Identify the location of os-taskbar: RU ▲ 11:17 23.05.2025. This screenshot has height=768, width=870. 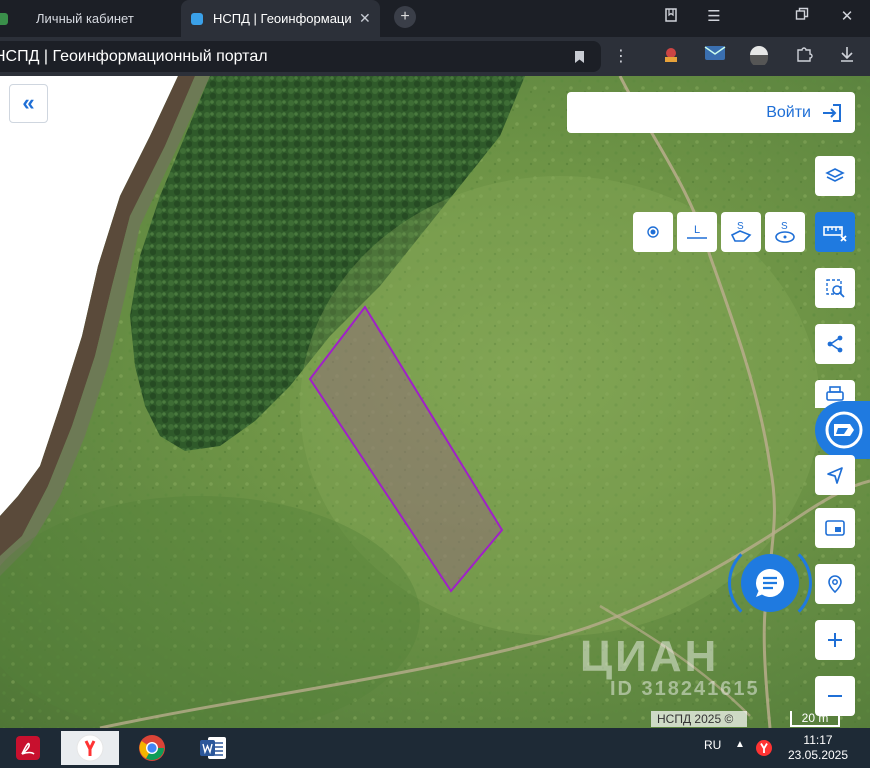
(435, 748).